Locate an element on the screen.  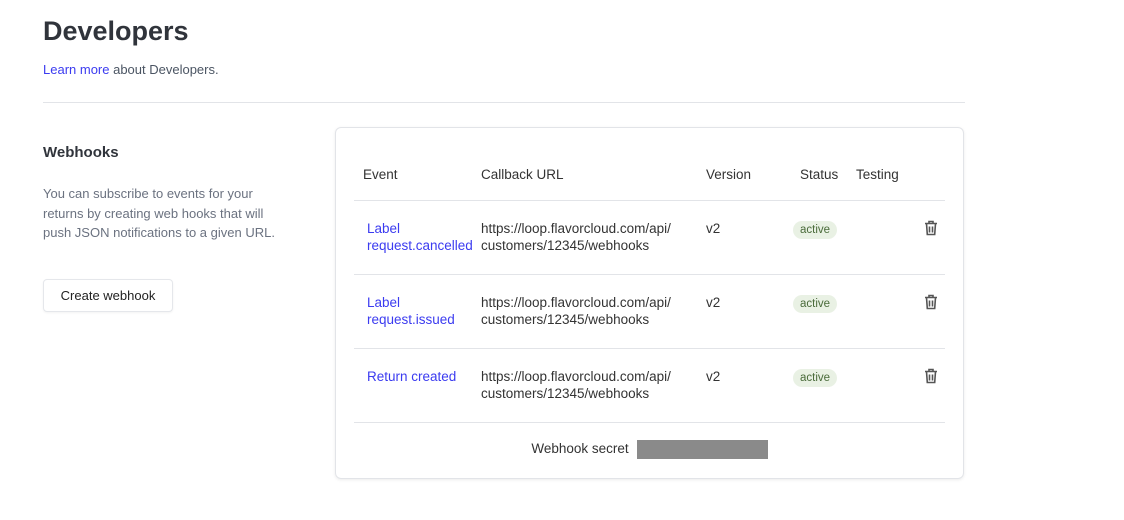
header-callback-url: Callback URL is located at coordinates (522, 174).